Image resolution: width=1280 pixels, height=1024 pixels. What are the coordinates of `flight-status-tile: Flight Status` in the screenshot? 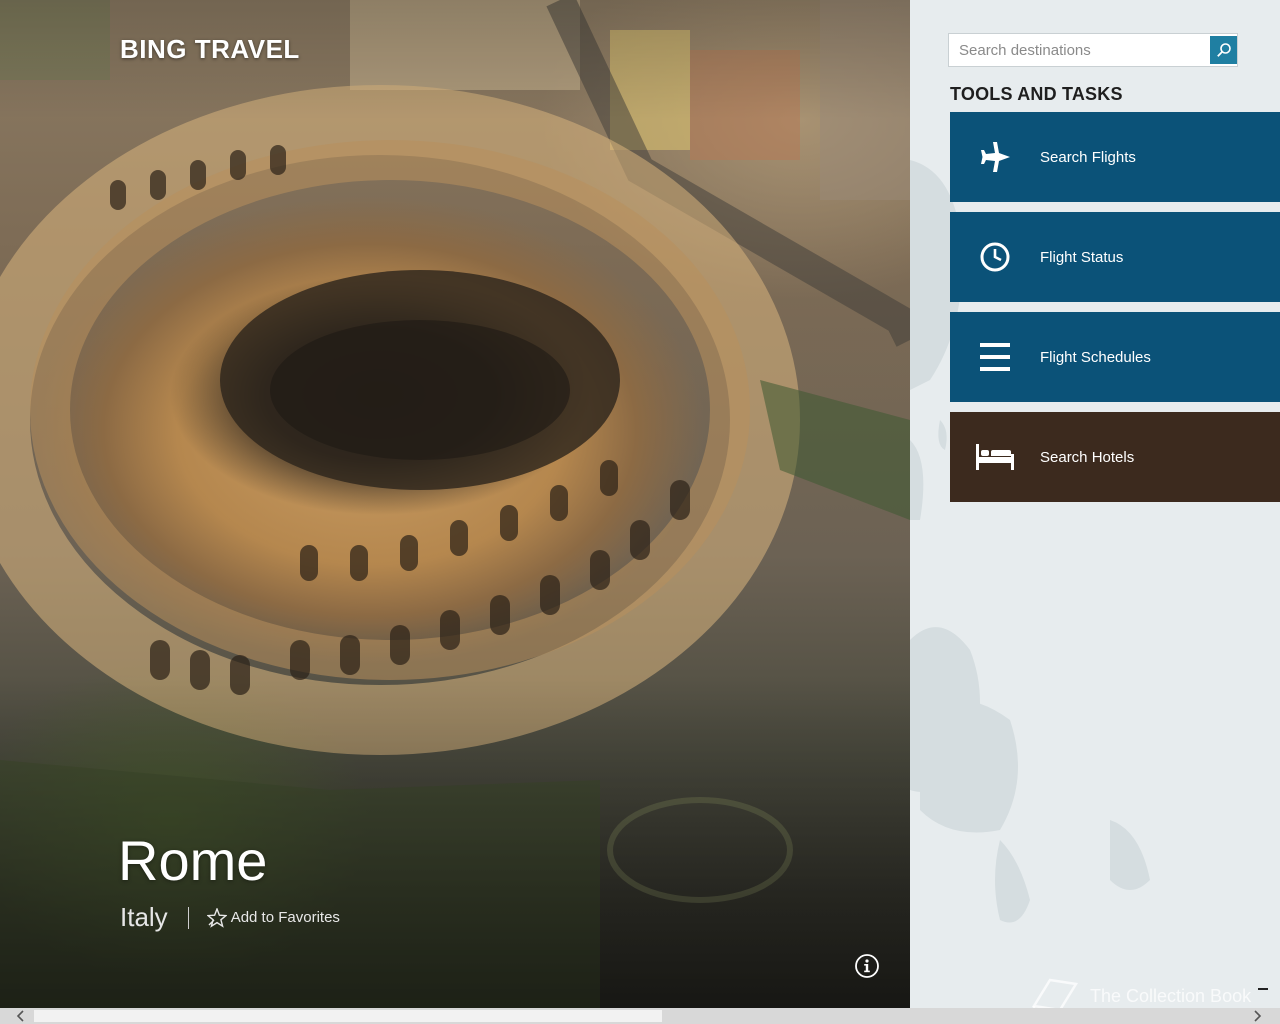 It's located at (1115, 257).